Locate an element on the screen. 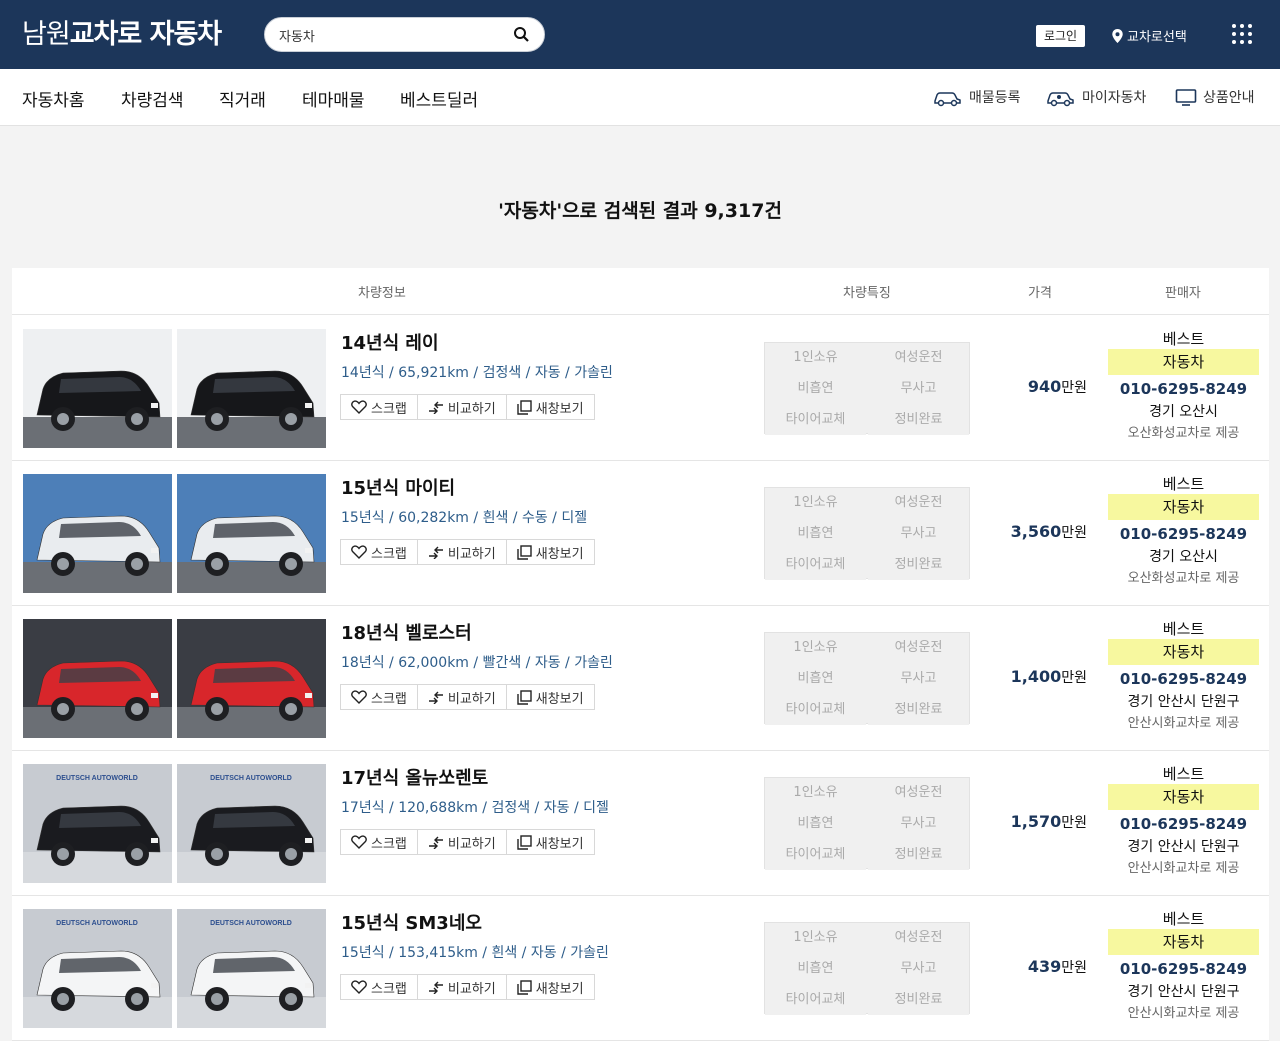 The width and height of the screenshot is (1280, 1041). seller-info: 베스트 자동차 010-6295-8249 경기 안산시 단원구 안산시화교차로 제공 is located at coordinates (1183, 821).